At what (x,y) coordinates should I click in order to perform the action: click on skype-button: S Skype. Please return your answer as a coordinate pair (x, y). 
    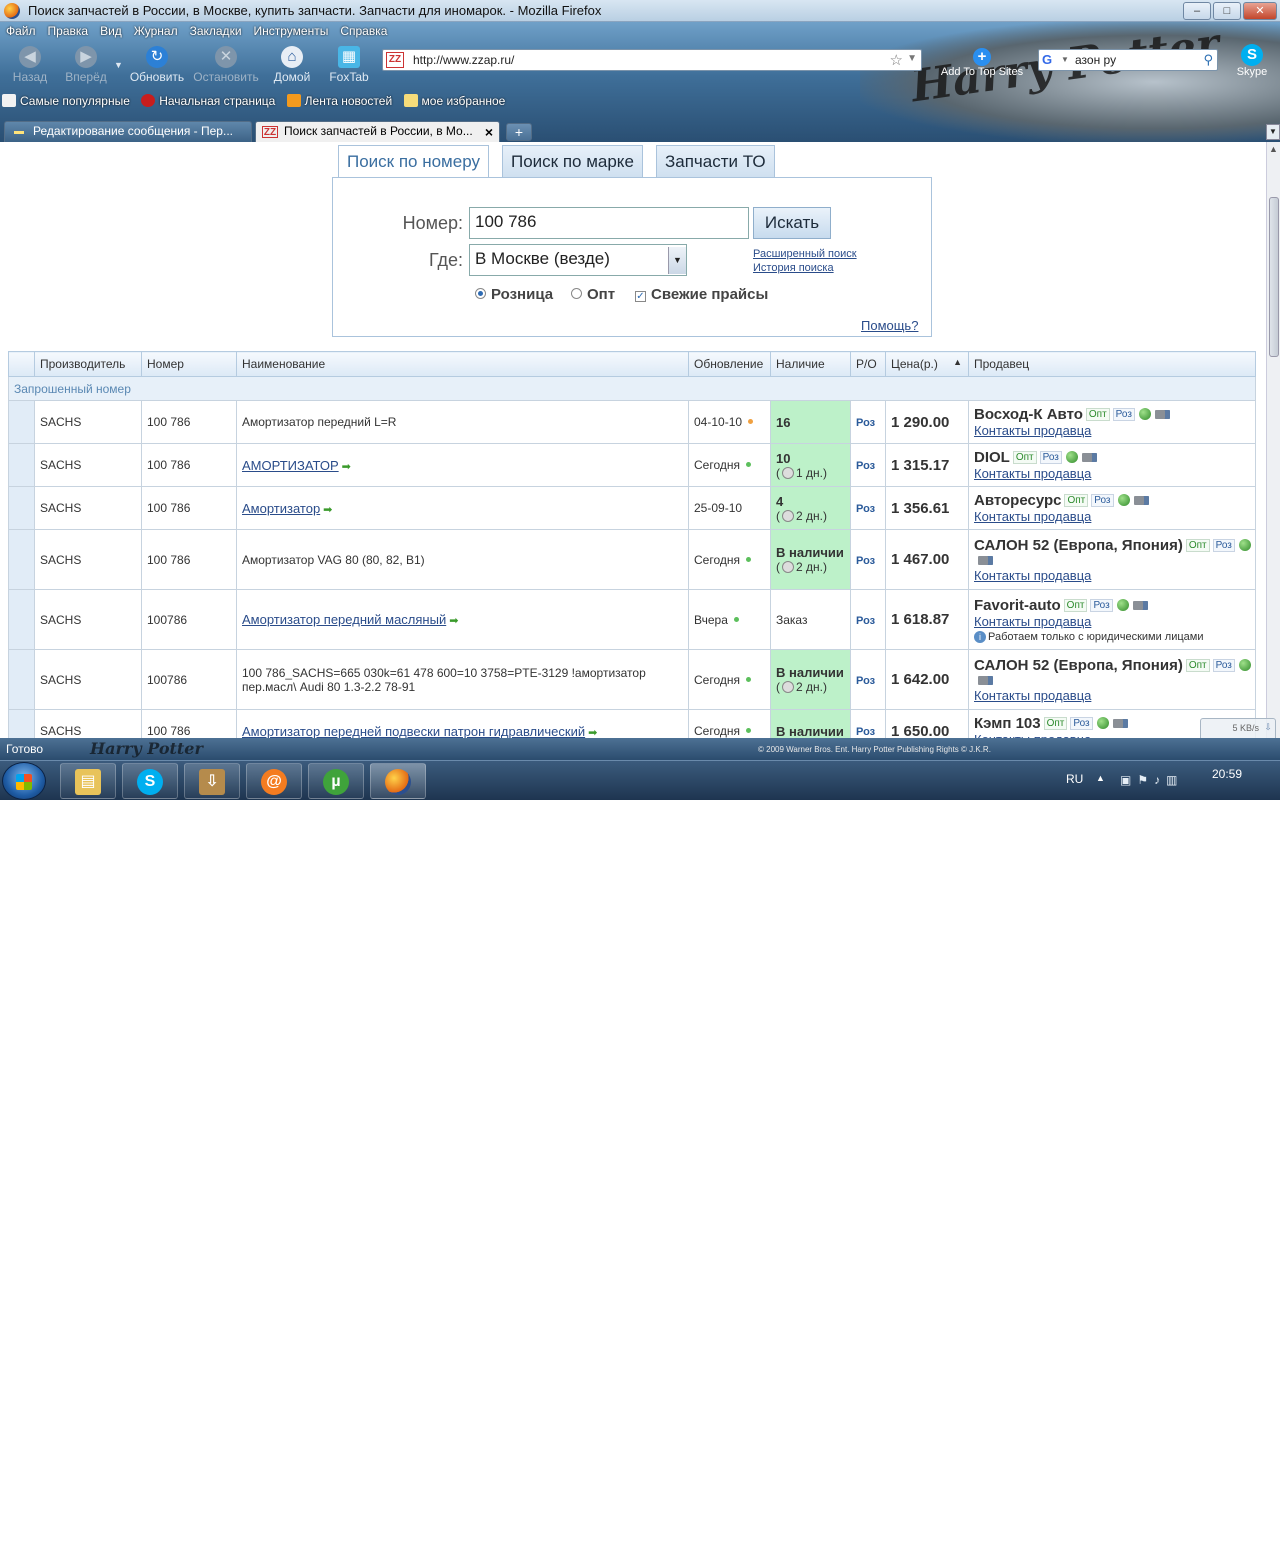
    Looking at the image, I should click on (1252, 61).